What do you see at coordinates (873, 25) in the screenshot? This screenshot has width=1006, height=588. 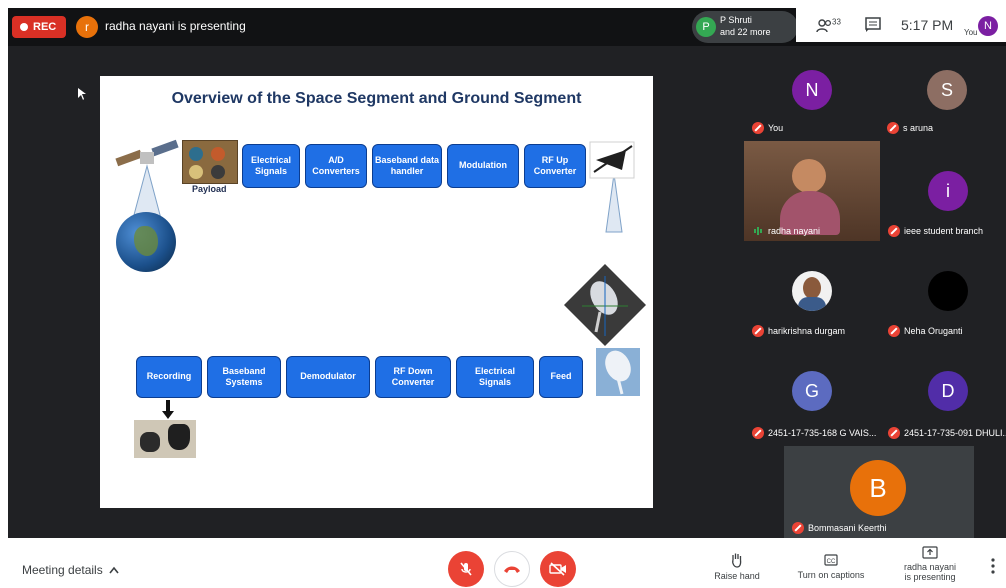 I see `chat-icon` at bounding box center [873, 25].